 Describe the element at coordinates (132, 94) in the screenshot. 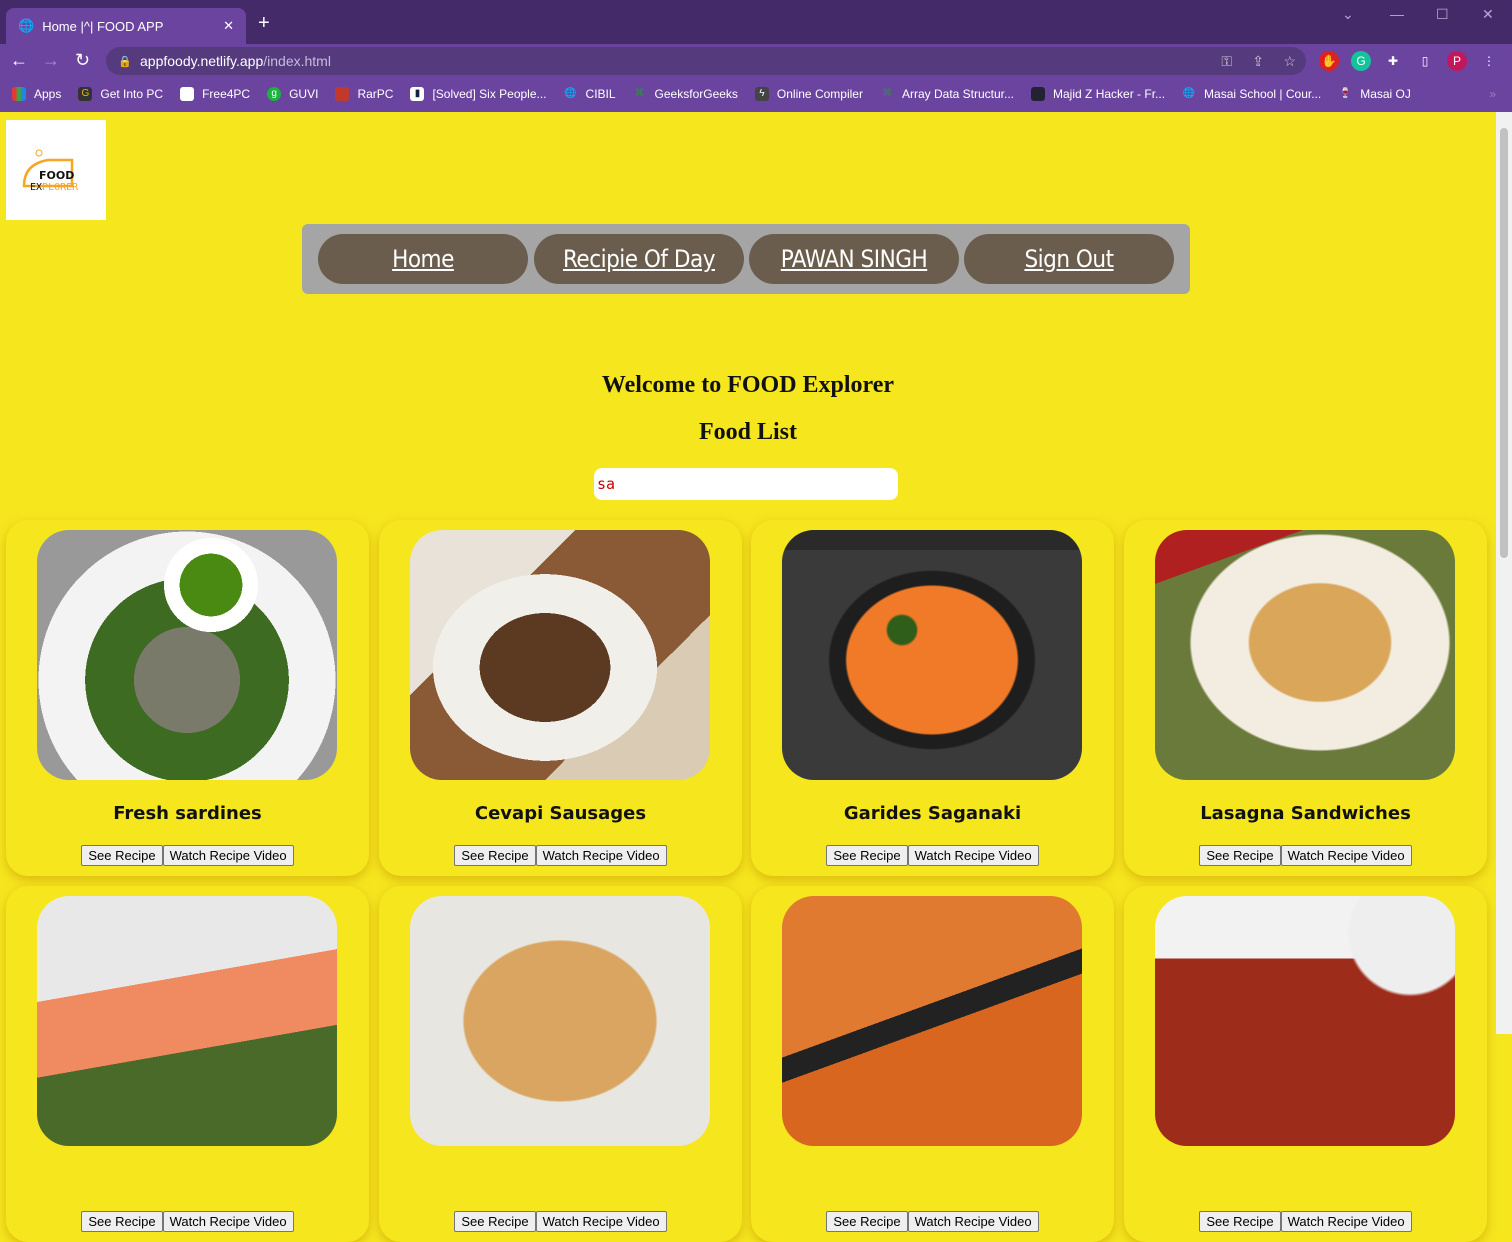

I see `bookmark-label: Get Into PC` at that location.